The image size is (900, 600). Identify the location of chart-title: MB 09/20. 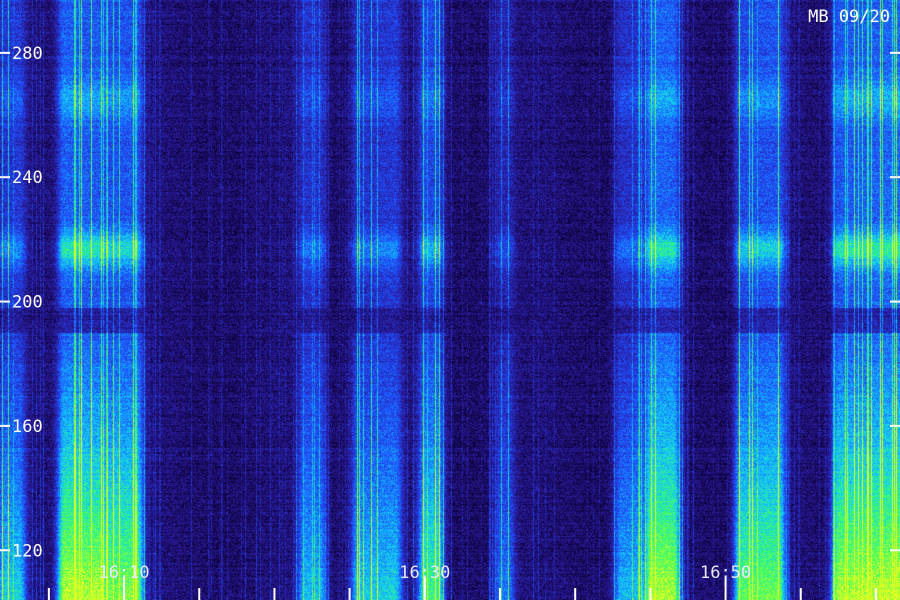
(849, 17).